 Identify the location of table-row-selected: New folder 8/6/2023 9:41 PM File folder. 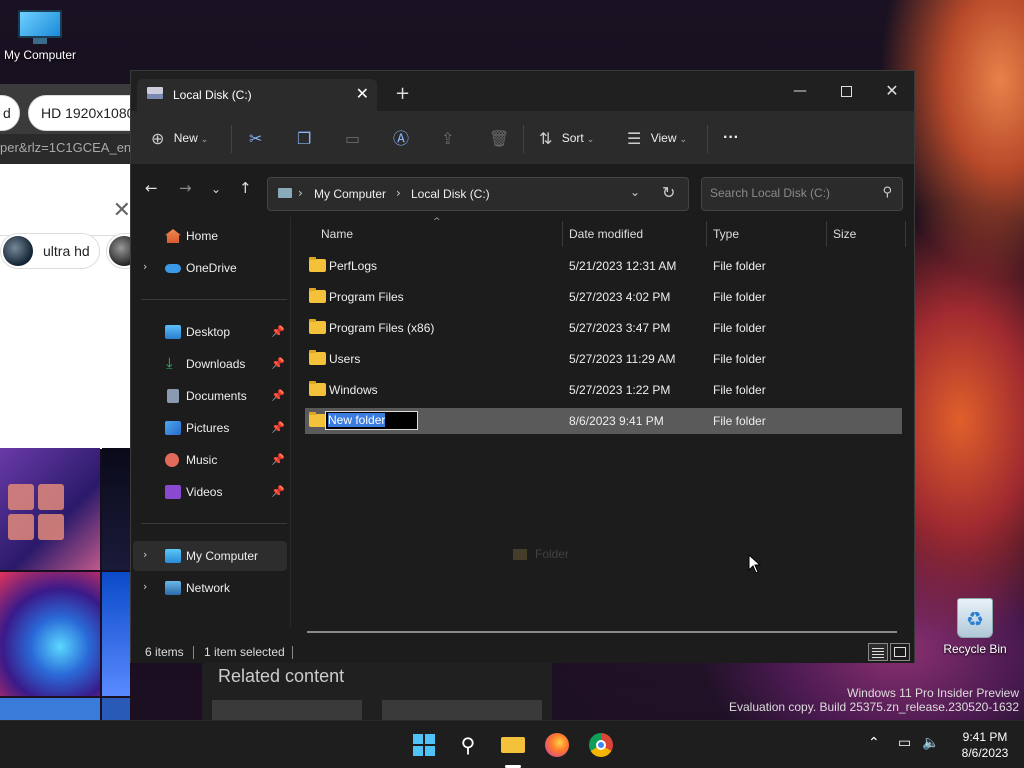
(603, 421).